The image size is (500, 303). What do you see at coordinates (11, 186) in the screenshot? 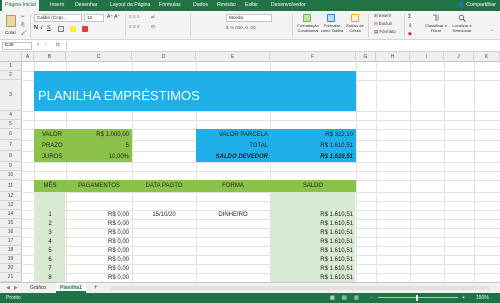
I see `row-header-11: 11` at bounding box center [11, 186].